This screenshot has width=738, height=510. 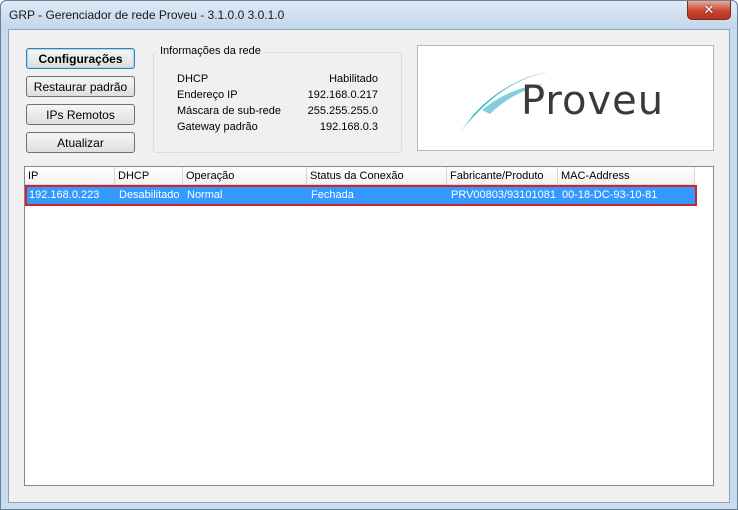 What do you see at coordinates (207, 95) in the screenshot?
I see `info-label: Endereço IP` at bounding box center [207, 95].